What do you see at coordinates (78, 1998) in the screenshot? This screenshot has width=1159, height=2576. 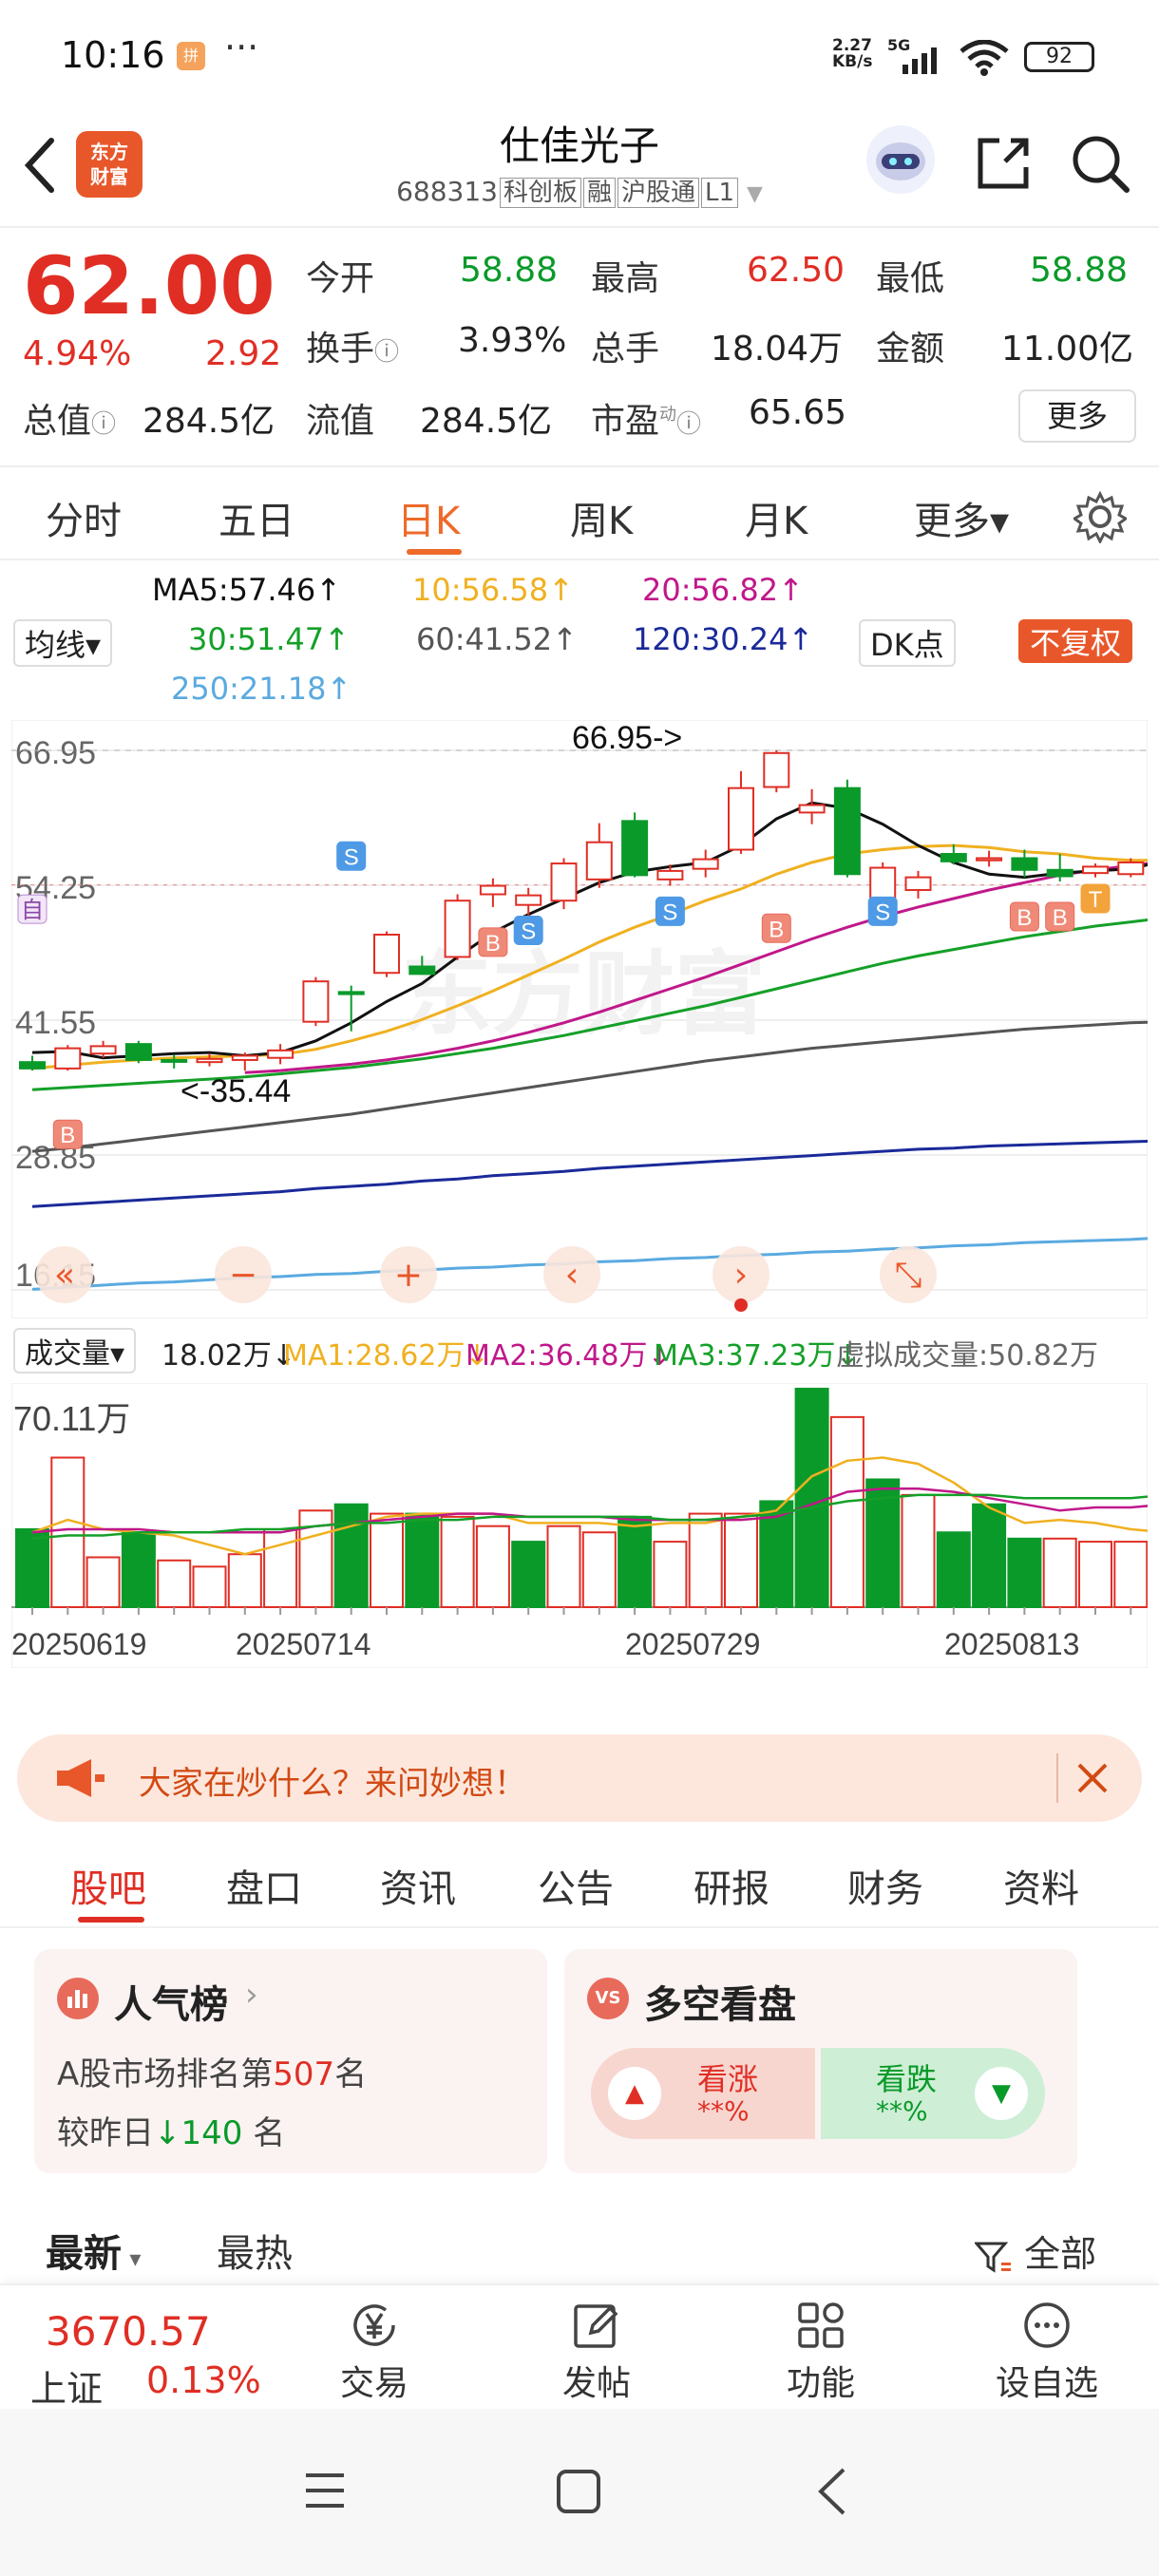 I see `bar-chart-icon` at bounding box center [78, 1998].